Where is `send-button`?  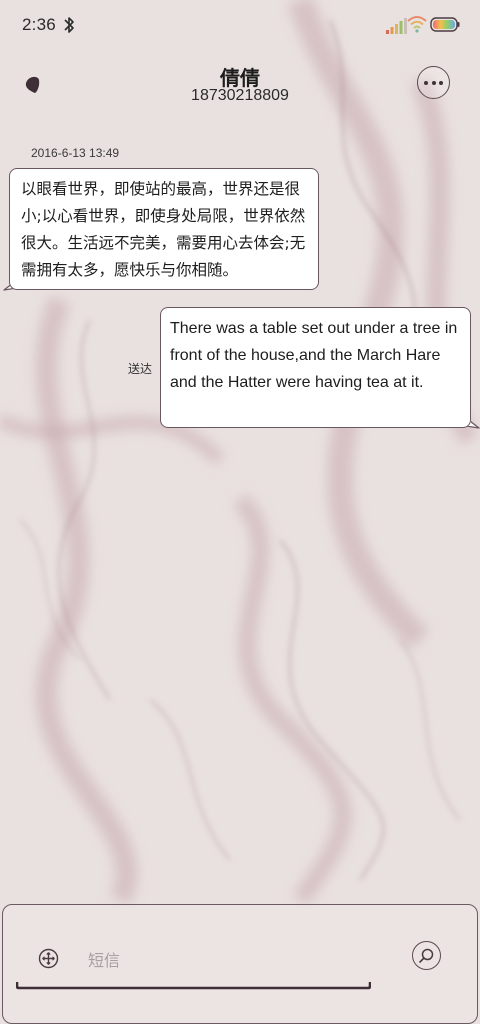
send-button is located at coordinates (426, 955).